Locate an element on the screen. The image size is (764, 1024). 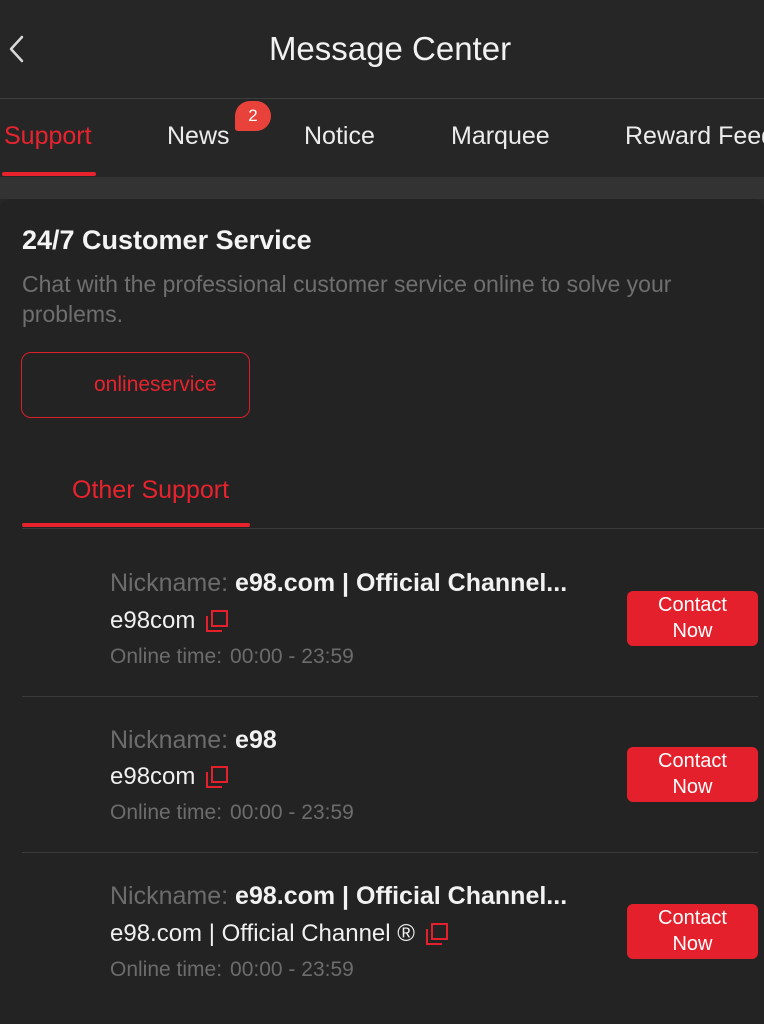
online-service-label: onlineservice is located at coordinates (155, 384).